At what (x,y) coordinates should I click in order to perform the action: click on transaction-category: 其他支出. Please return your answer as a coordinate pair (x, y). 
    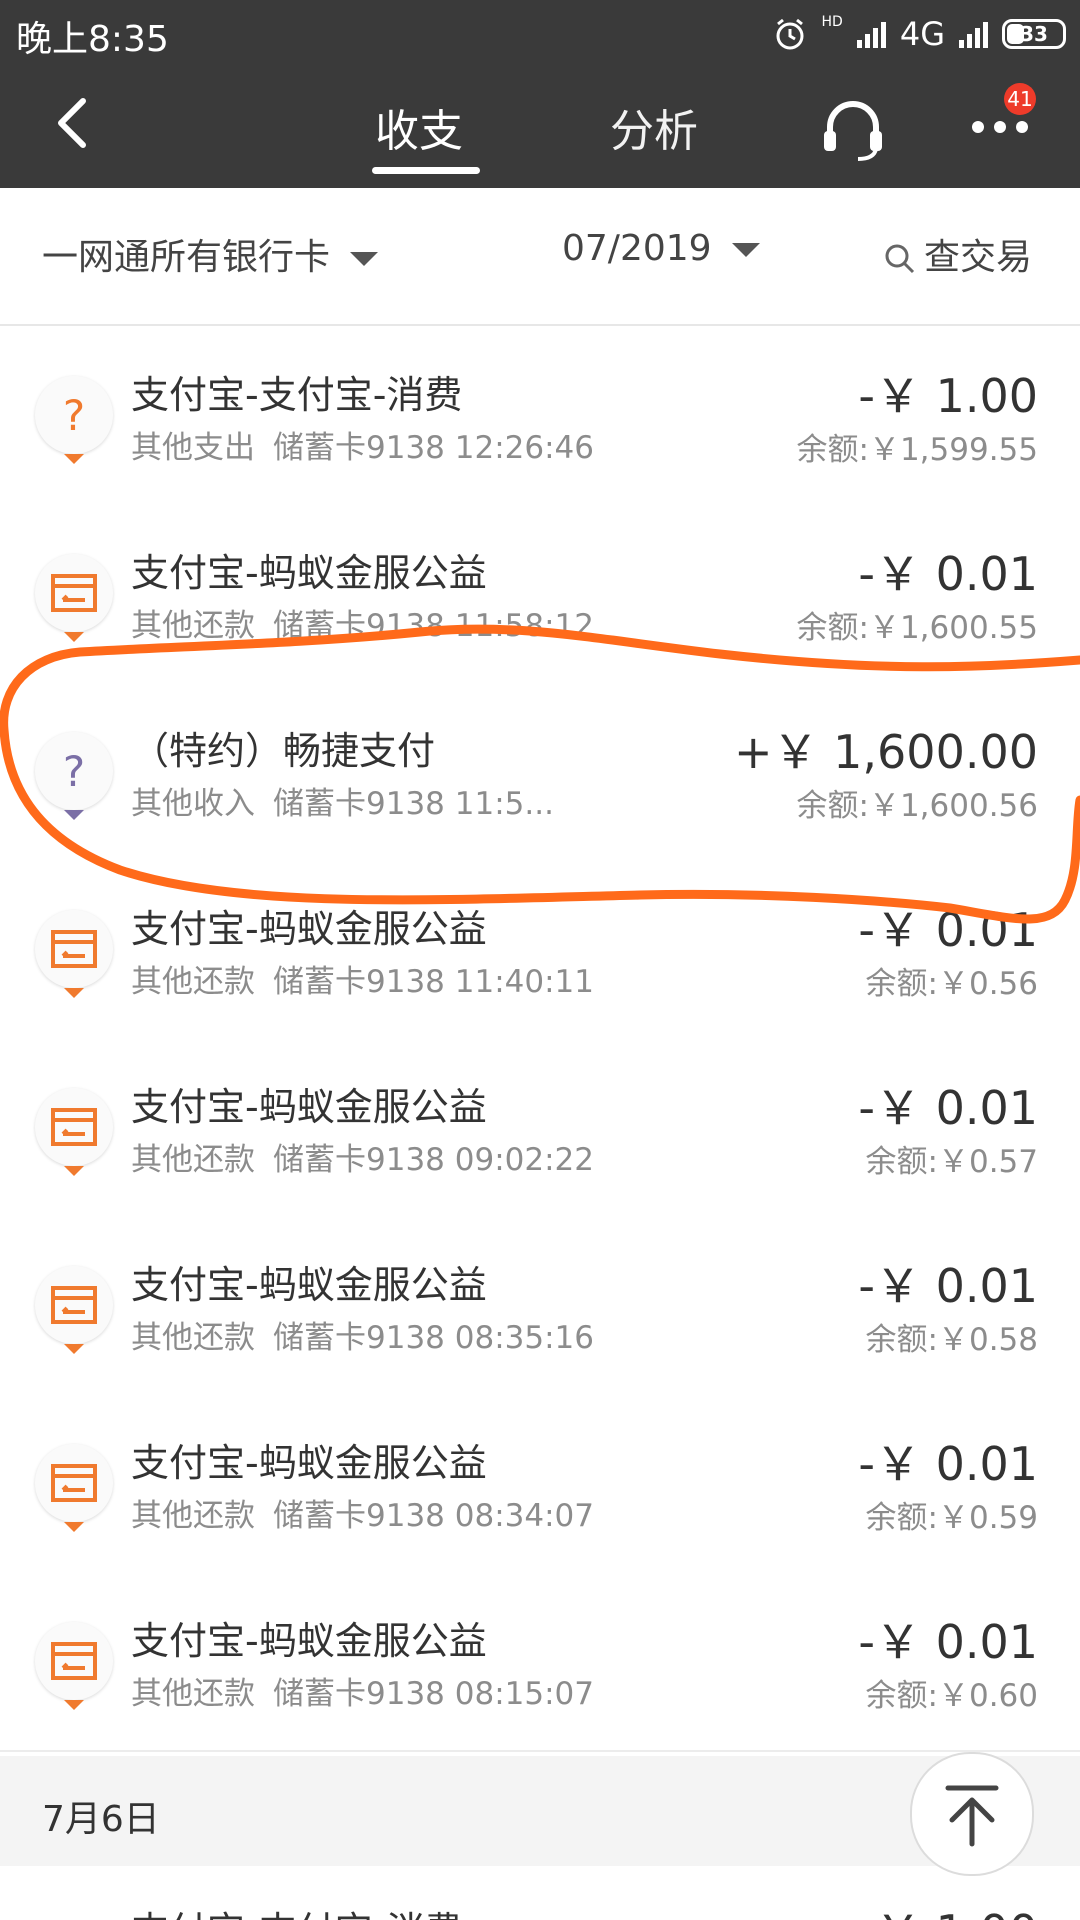
    Looking at the image, I should click on (193, 448).